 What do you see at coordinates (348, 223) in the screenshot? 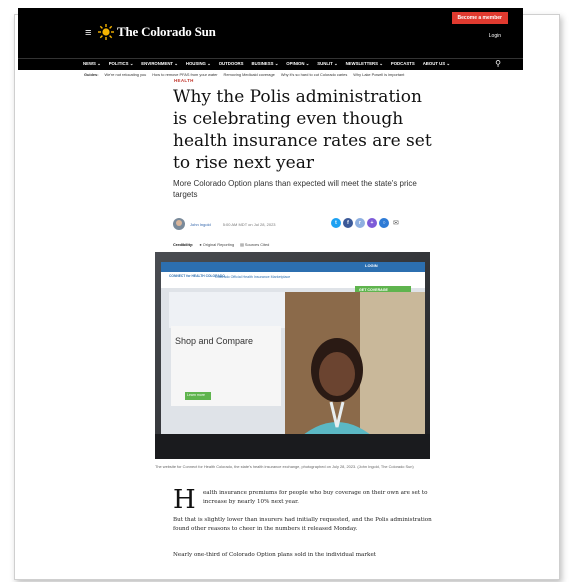
I see `facebook-icon: f` at bounding box center [348, 223].